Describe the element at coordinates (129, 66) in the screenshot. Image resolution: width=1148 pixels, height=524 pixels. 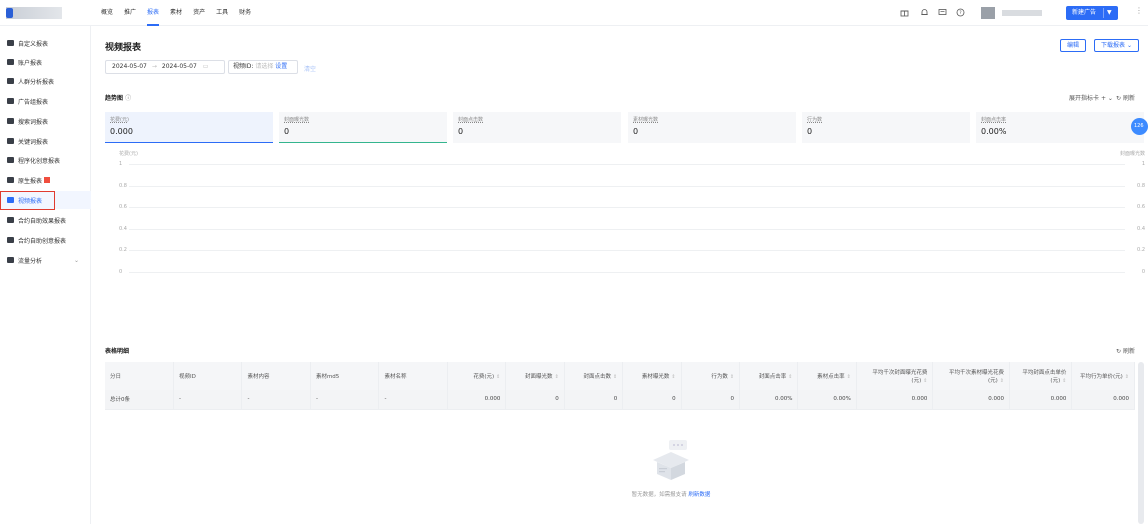
I see `date-start: 2024-05-07` at that location.